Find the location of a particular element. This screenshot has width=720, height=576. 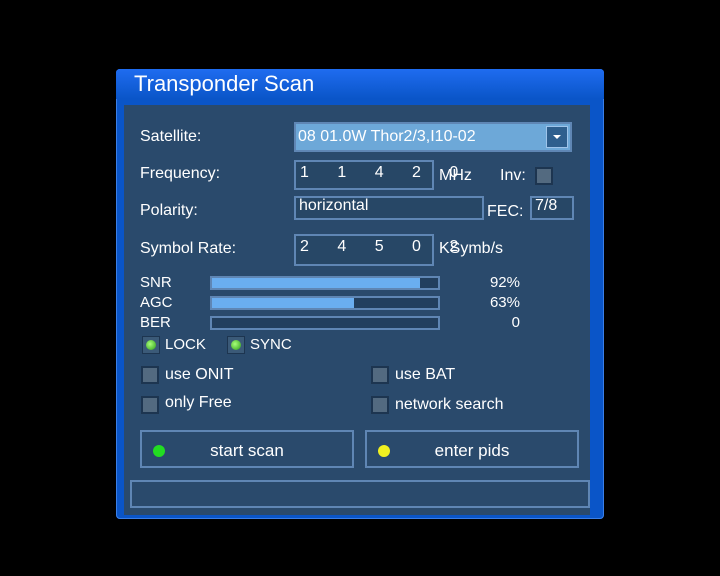

polarity-label: Polarity: is located at coordinates (169, 210).